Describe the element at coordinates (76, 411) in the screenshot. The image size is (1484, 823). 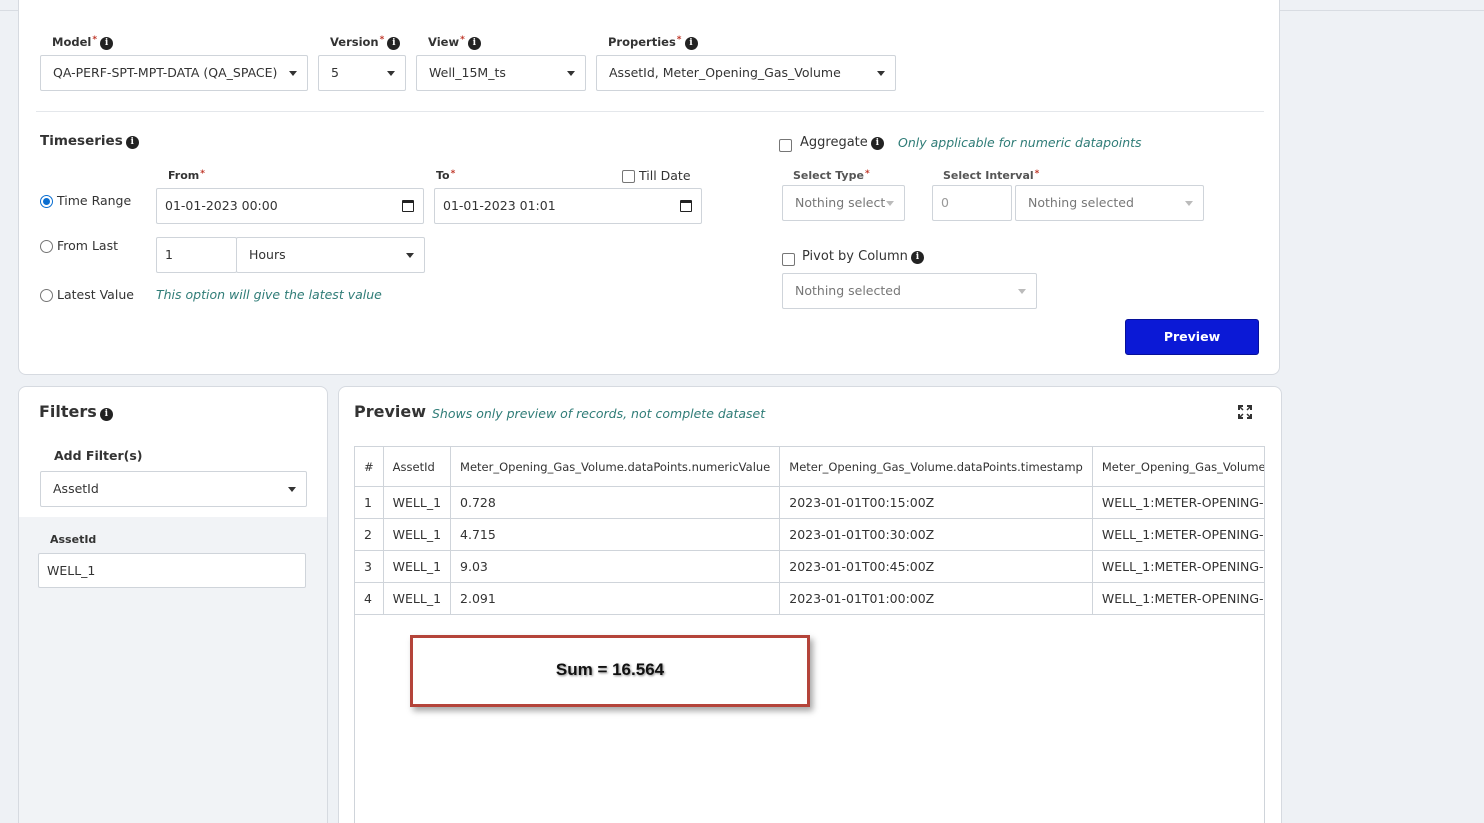
I see `filters-title: Filters i` at that location.